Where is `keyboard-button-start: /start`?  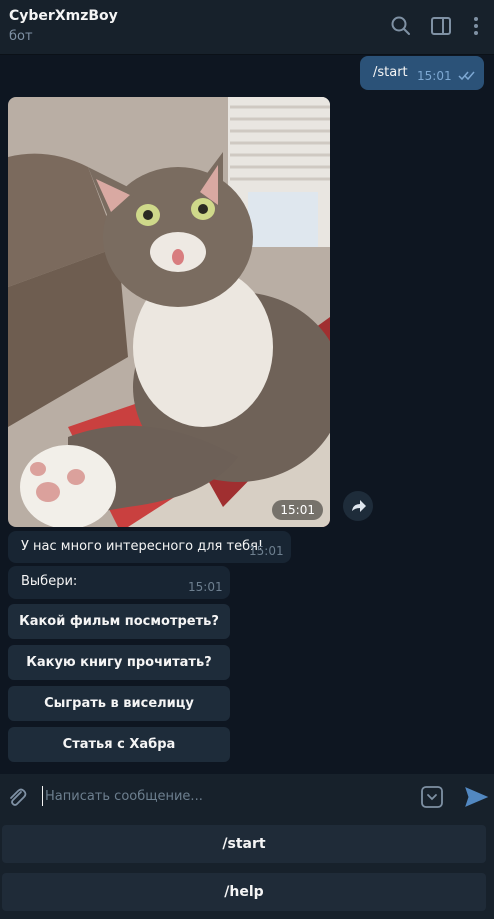
keyboard-button-start: /start is located at coordinates (244, 844).